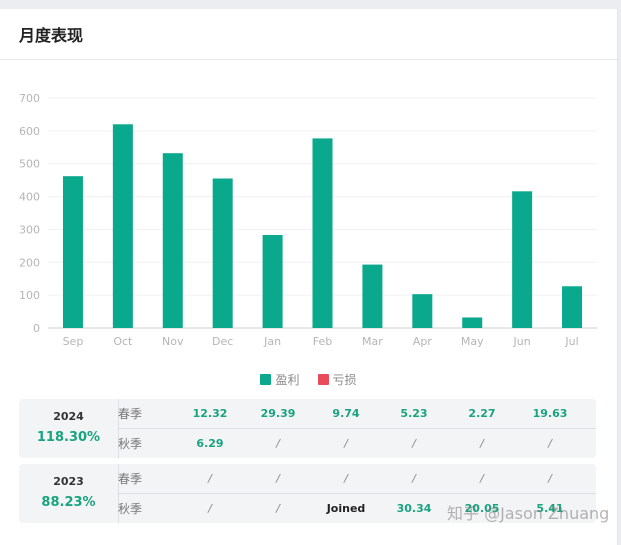 The width and height of the screenshot is (621, 545). I want to click on legend-item-profit: 盈利, so click(280, 379).